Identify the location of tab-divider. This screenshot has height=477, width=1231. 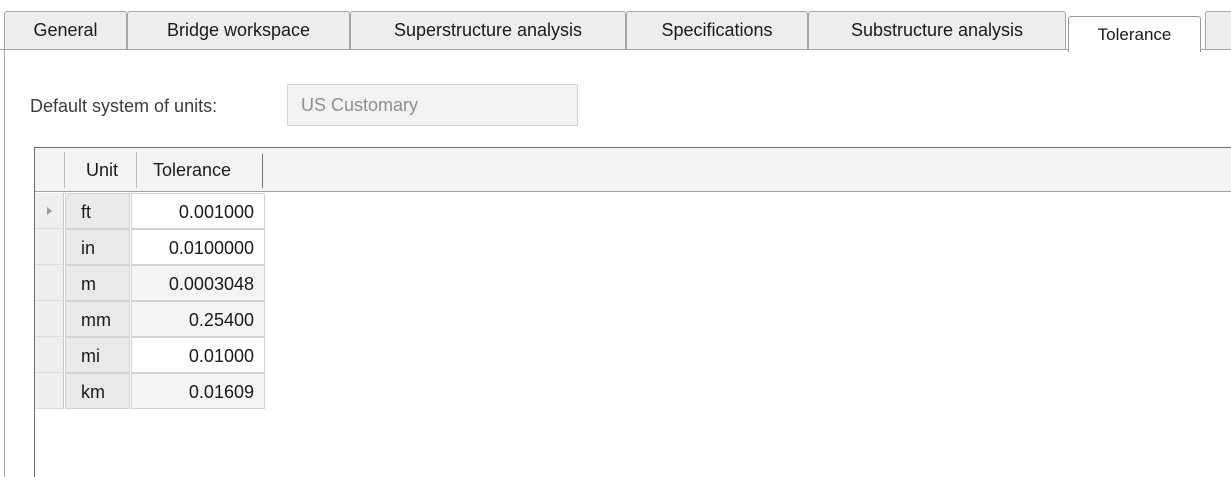
(615, 49).